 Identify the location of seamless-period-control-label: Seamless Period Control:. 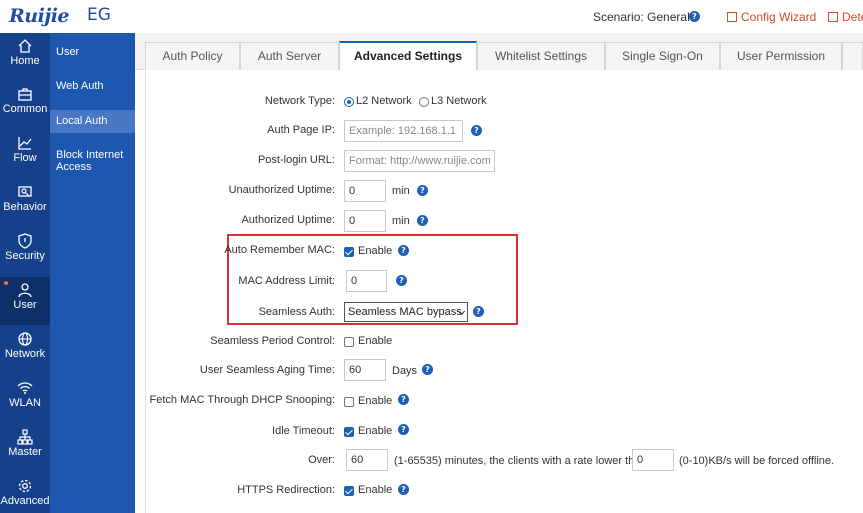
(272, 341).